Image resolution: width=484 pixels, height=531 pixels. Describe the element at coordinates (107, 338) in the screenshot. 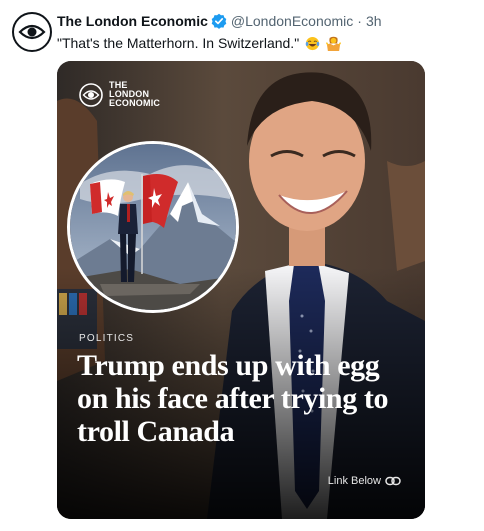

I see `article-category: POLITICS` at that location.